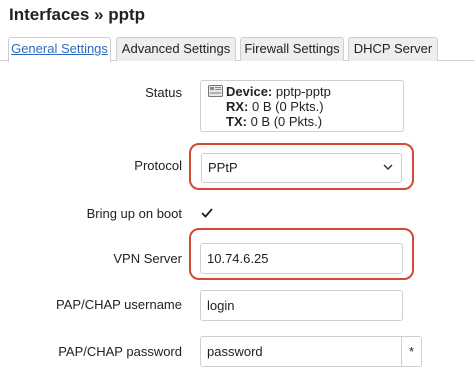 Image resolution: width=474 pixels, height=392 pixels. Describe the element at coordinates (134, 213) in the screenshot. I see `boot-label: Bring up on boot` at that location.